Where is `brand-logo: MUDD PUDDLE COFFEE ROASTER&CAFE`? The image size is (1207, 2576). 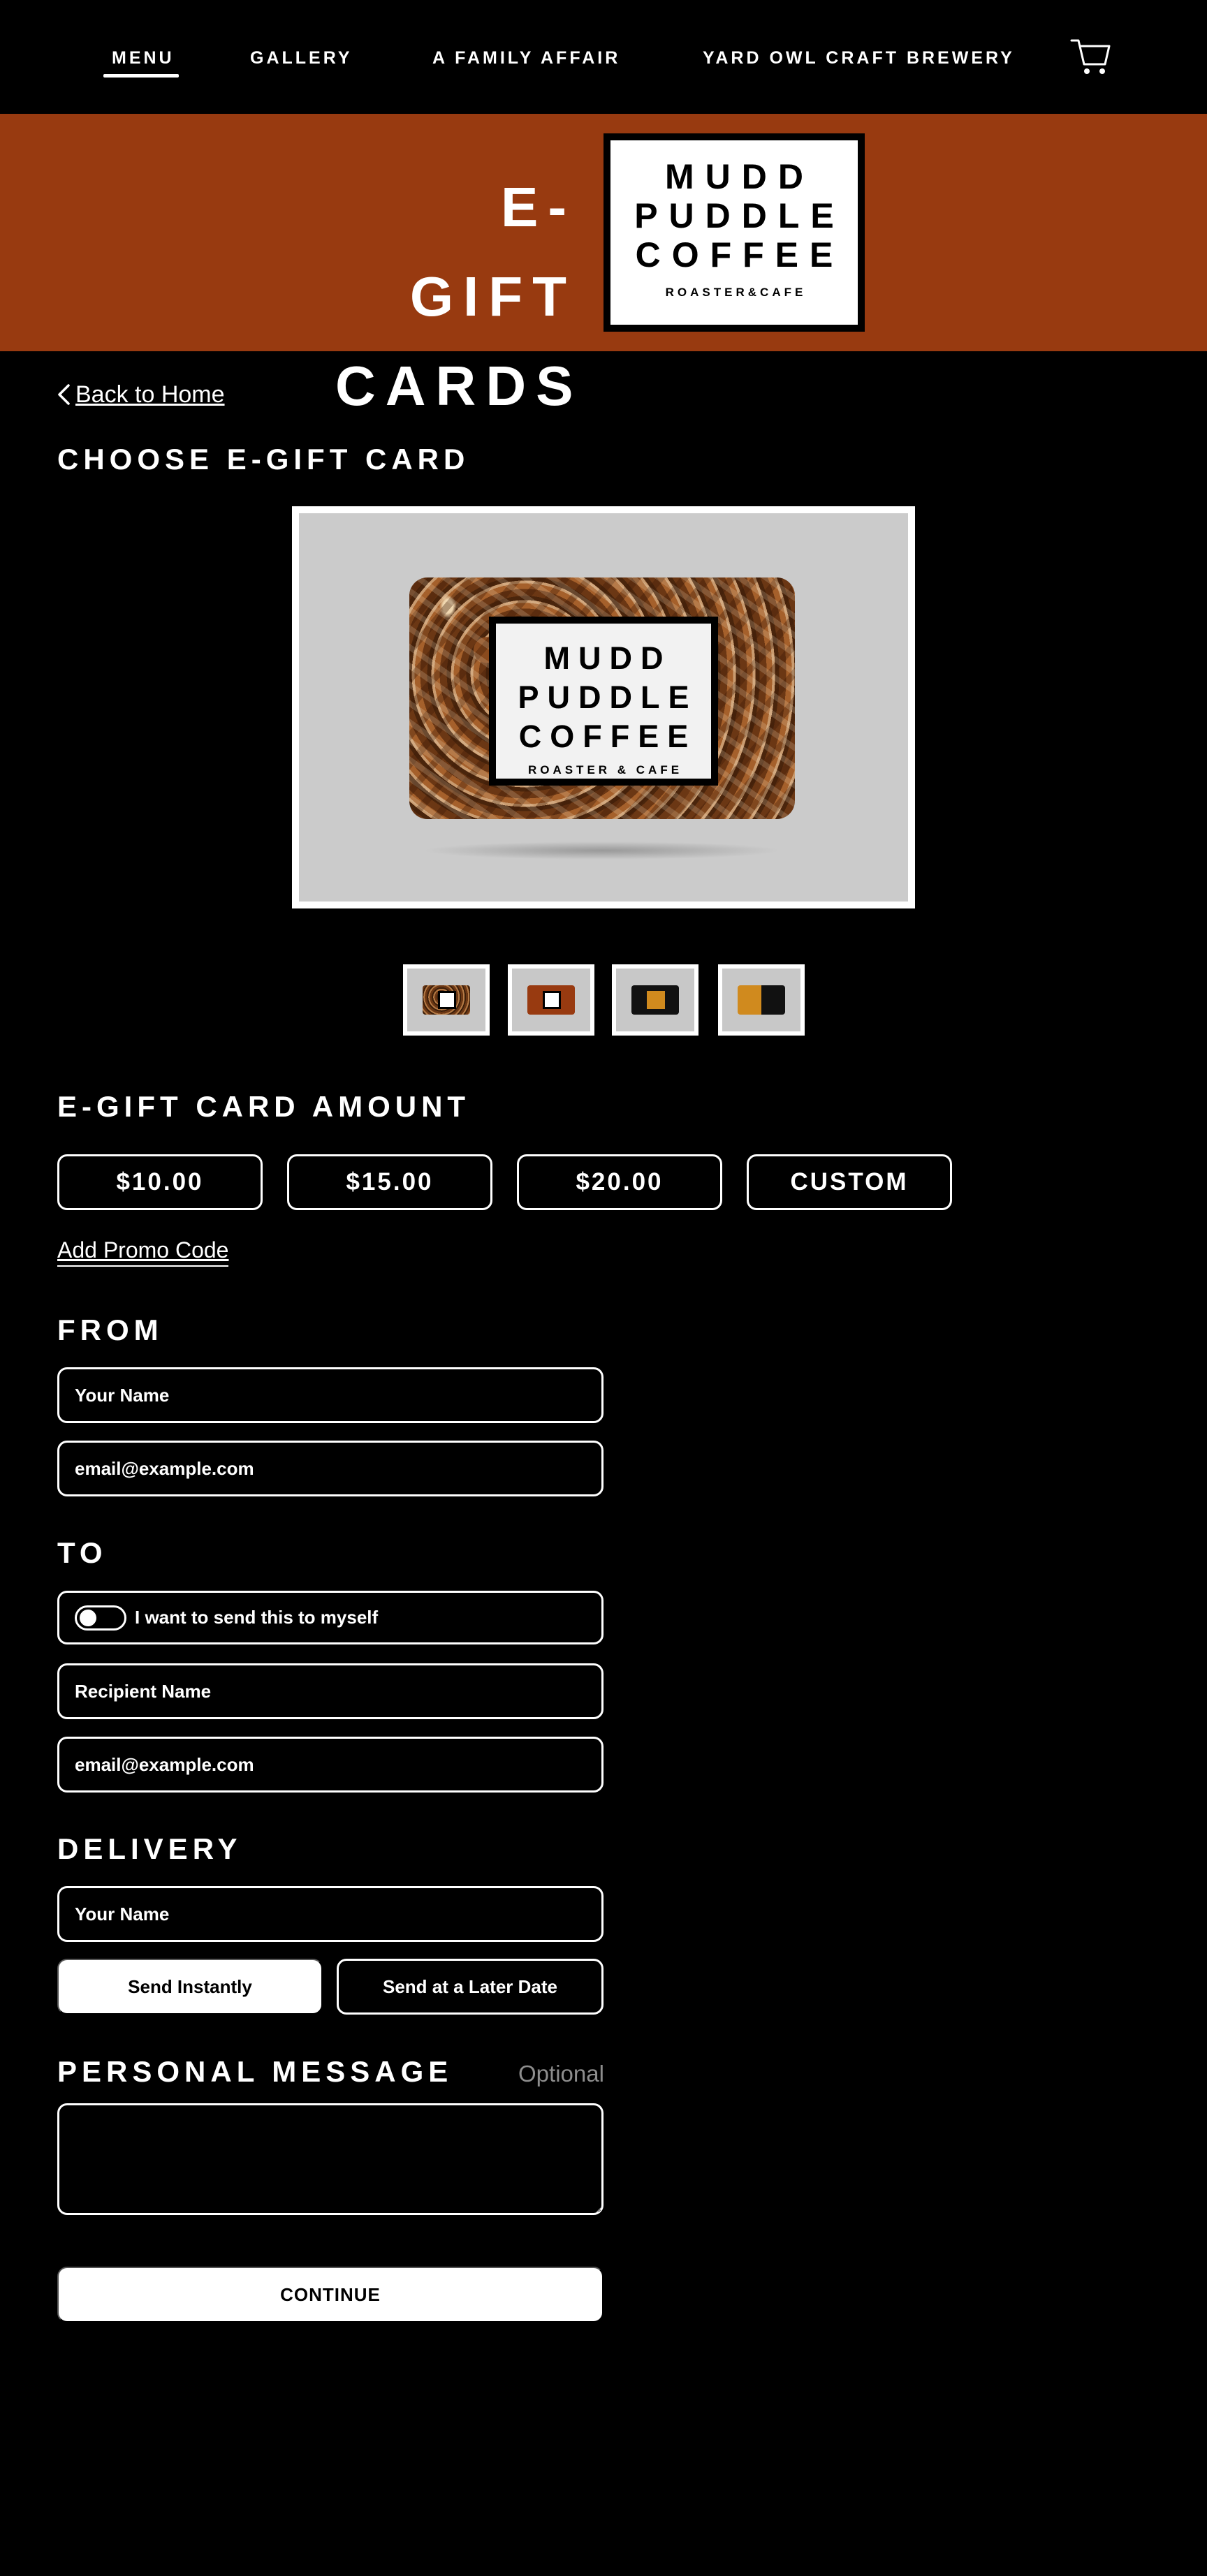
brand-logo: MUDD PUDDLE COFFEE ROASTER&CAFE is located at coordinates (734, 233).